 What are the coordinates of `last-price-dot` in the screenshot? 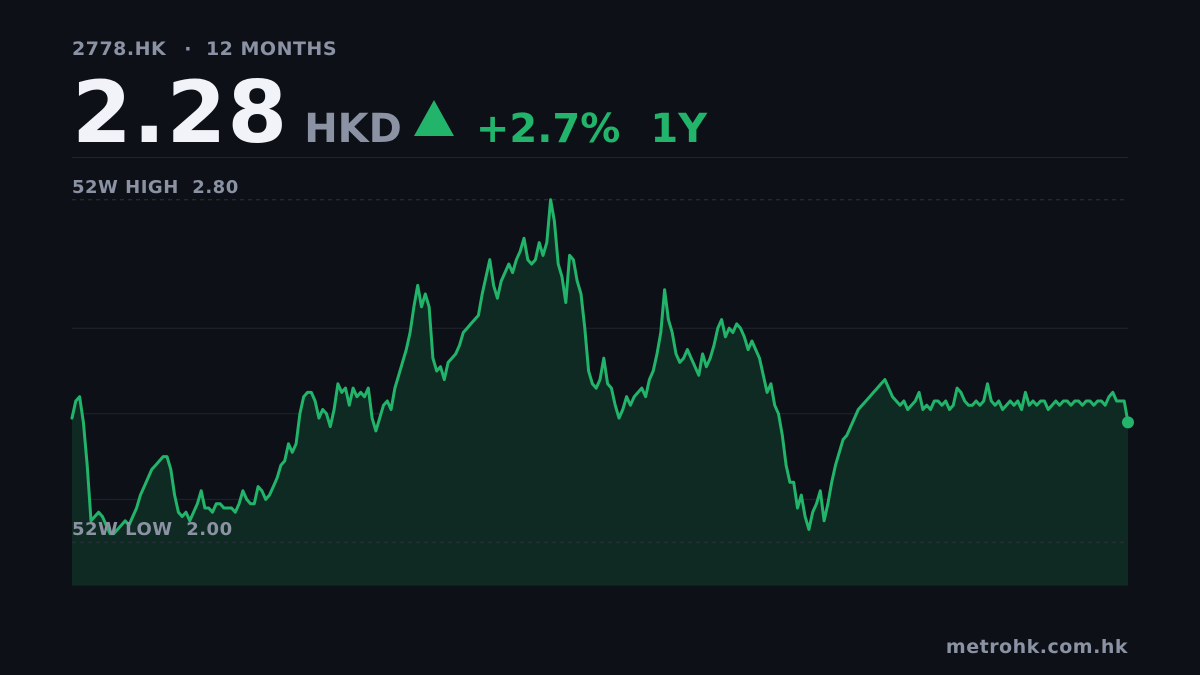 It's located at (1128, 422).